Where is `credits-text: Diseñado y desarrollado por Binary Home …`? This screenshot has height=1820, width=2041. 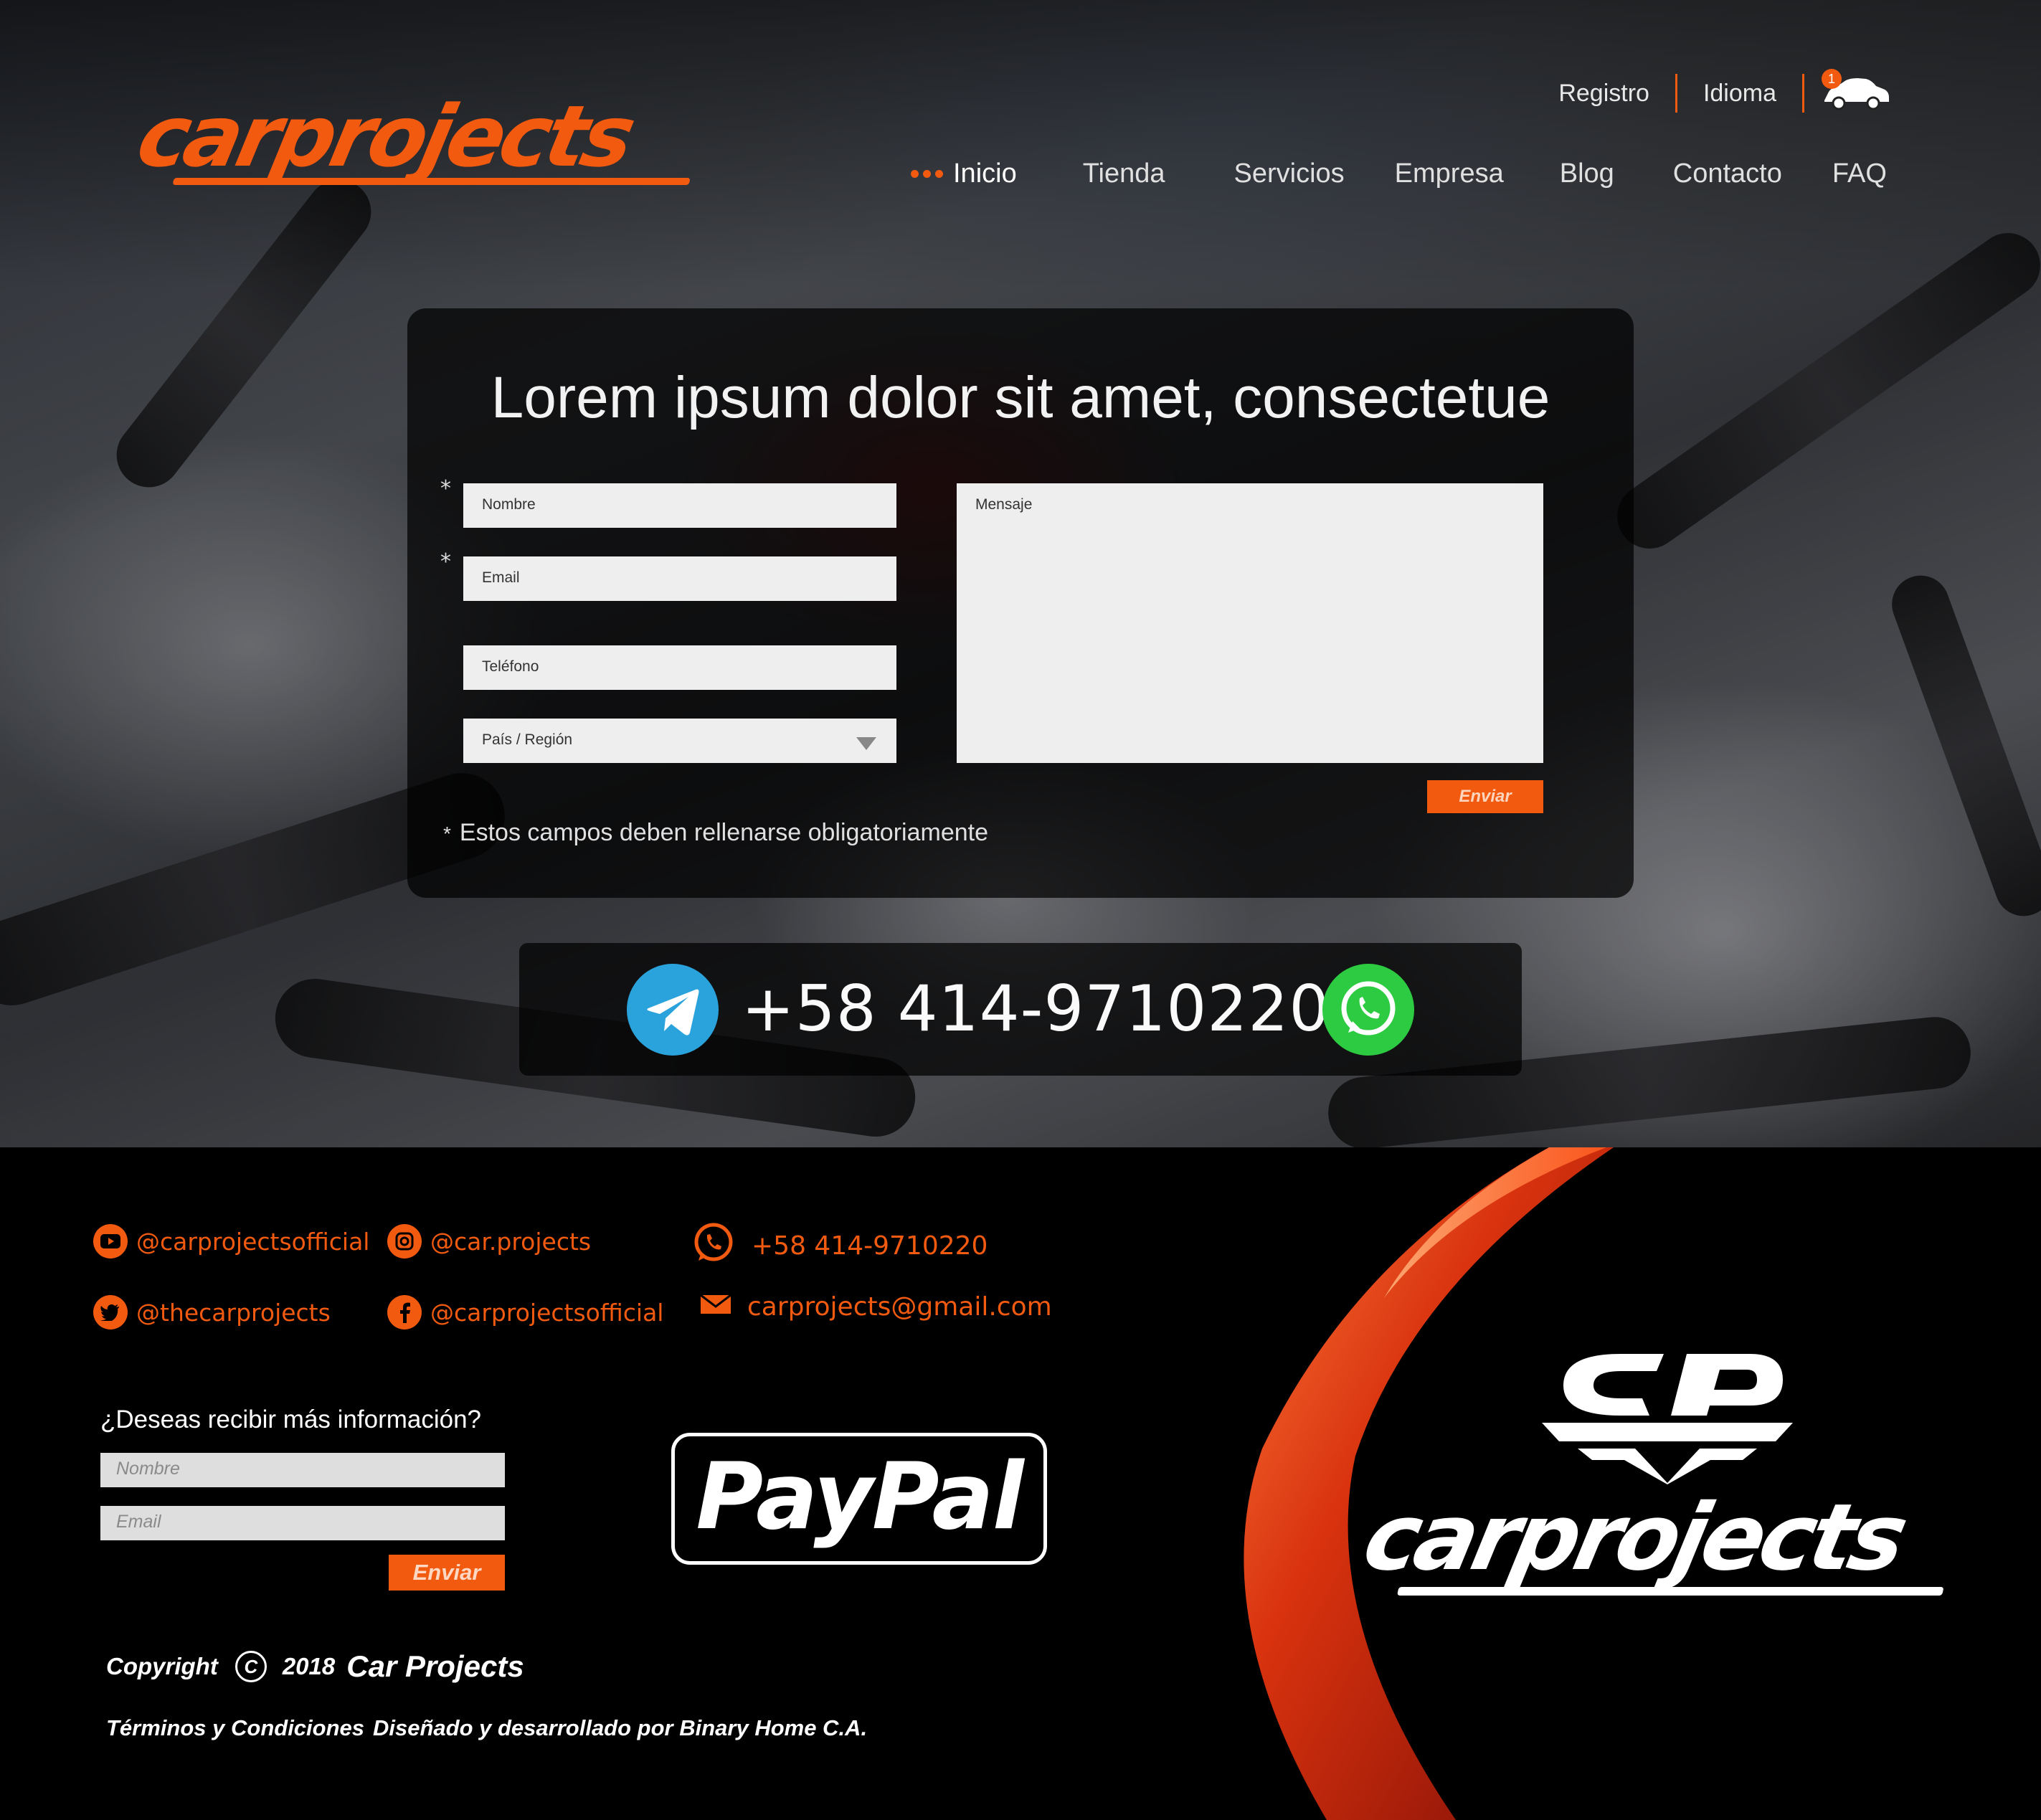 credits-text: Diseñado y desarrollado por Binary Home … is located at coordinates (620, 1727).